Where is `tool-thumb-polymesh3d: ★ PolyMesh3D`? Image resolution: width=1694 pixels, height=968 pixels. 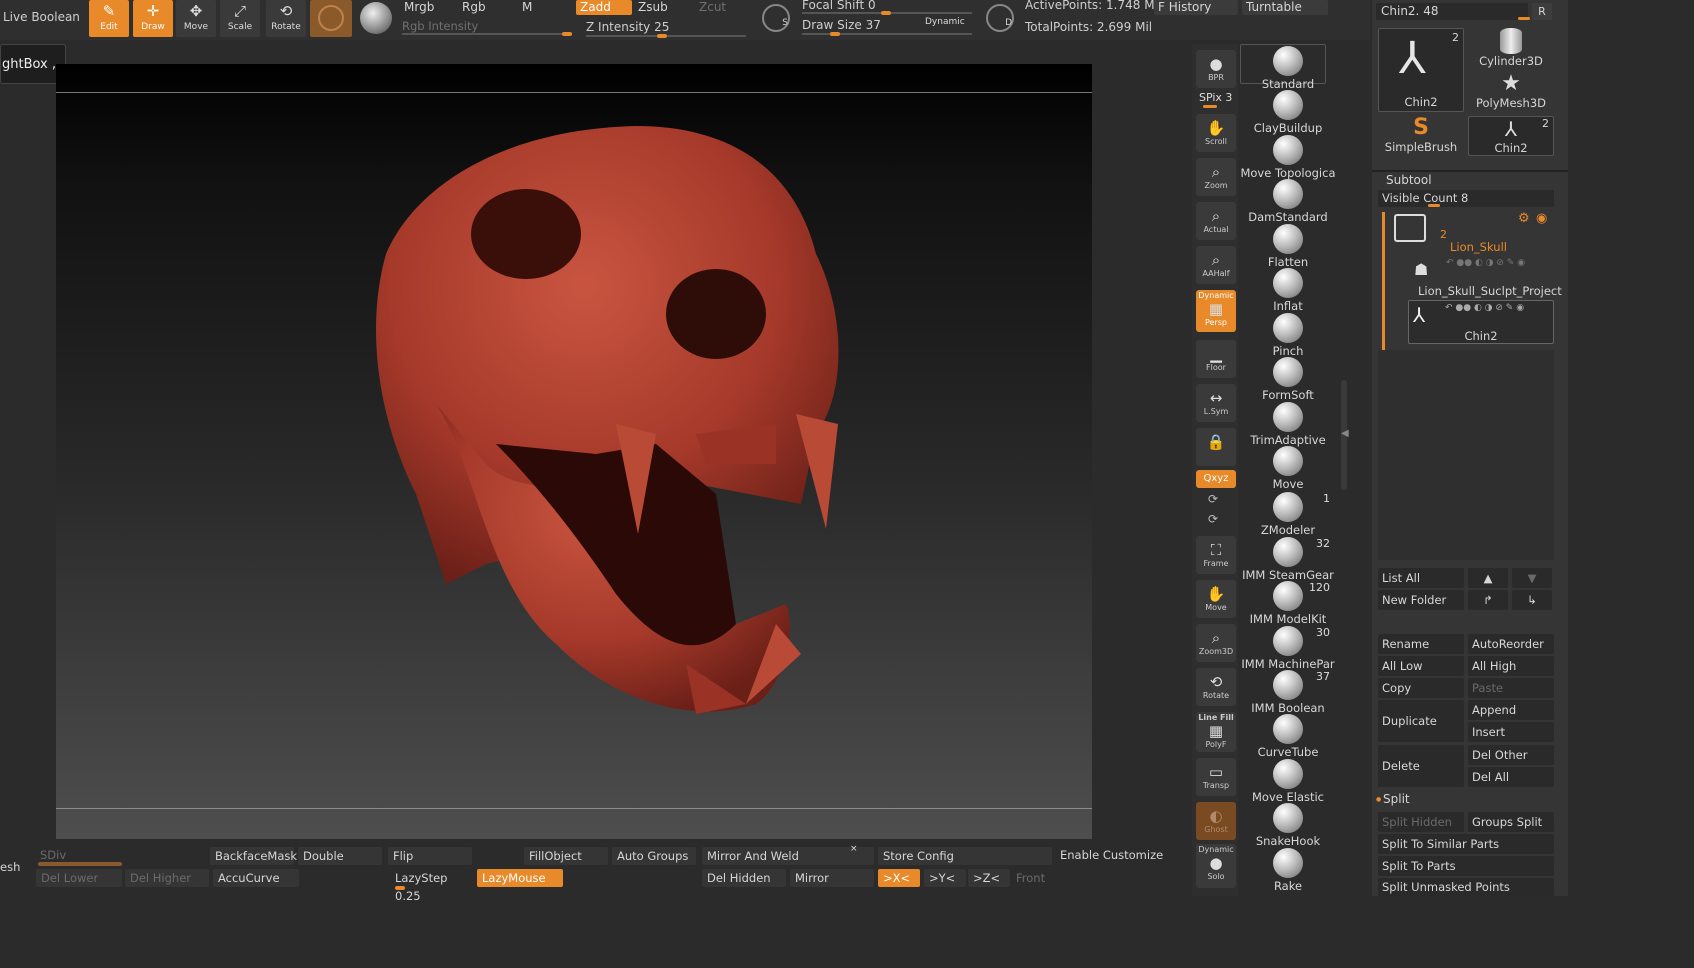 tool-thumb-polymesh3d: ★ PolyMesh3D is located at coordinates (1511, 92).